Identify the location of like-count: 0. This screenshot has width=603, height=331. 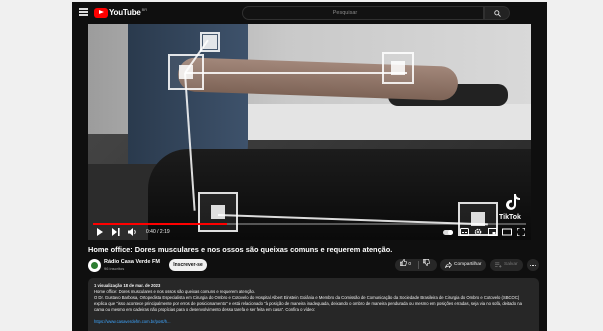
(410, 264).